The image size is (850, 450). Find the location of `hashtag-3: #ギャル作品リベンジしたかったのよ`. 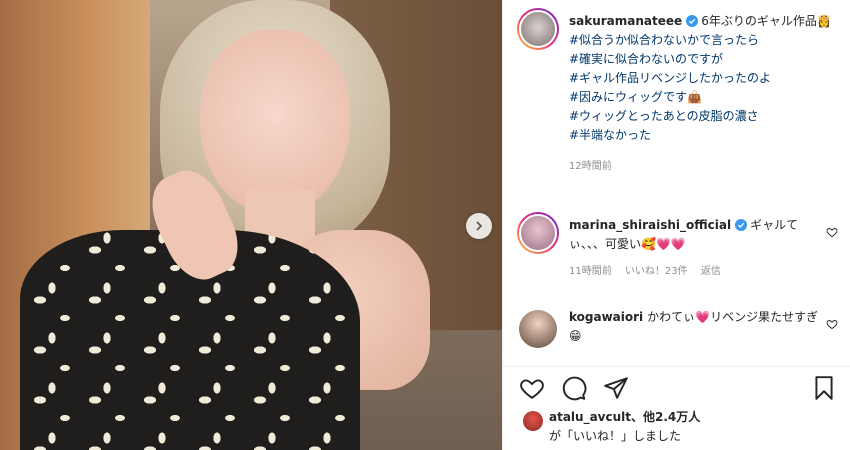

hashtag-3: #ギャル作品リベンジしたかったのよ is located at coordinates (670, 78).